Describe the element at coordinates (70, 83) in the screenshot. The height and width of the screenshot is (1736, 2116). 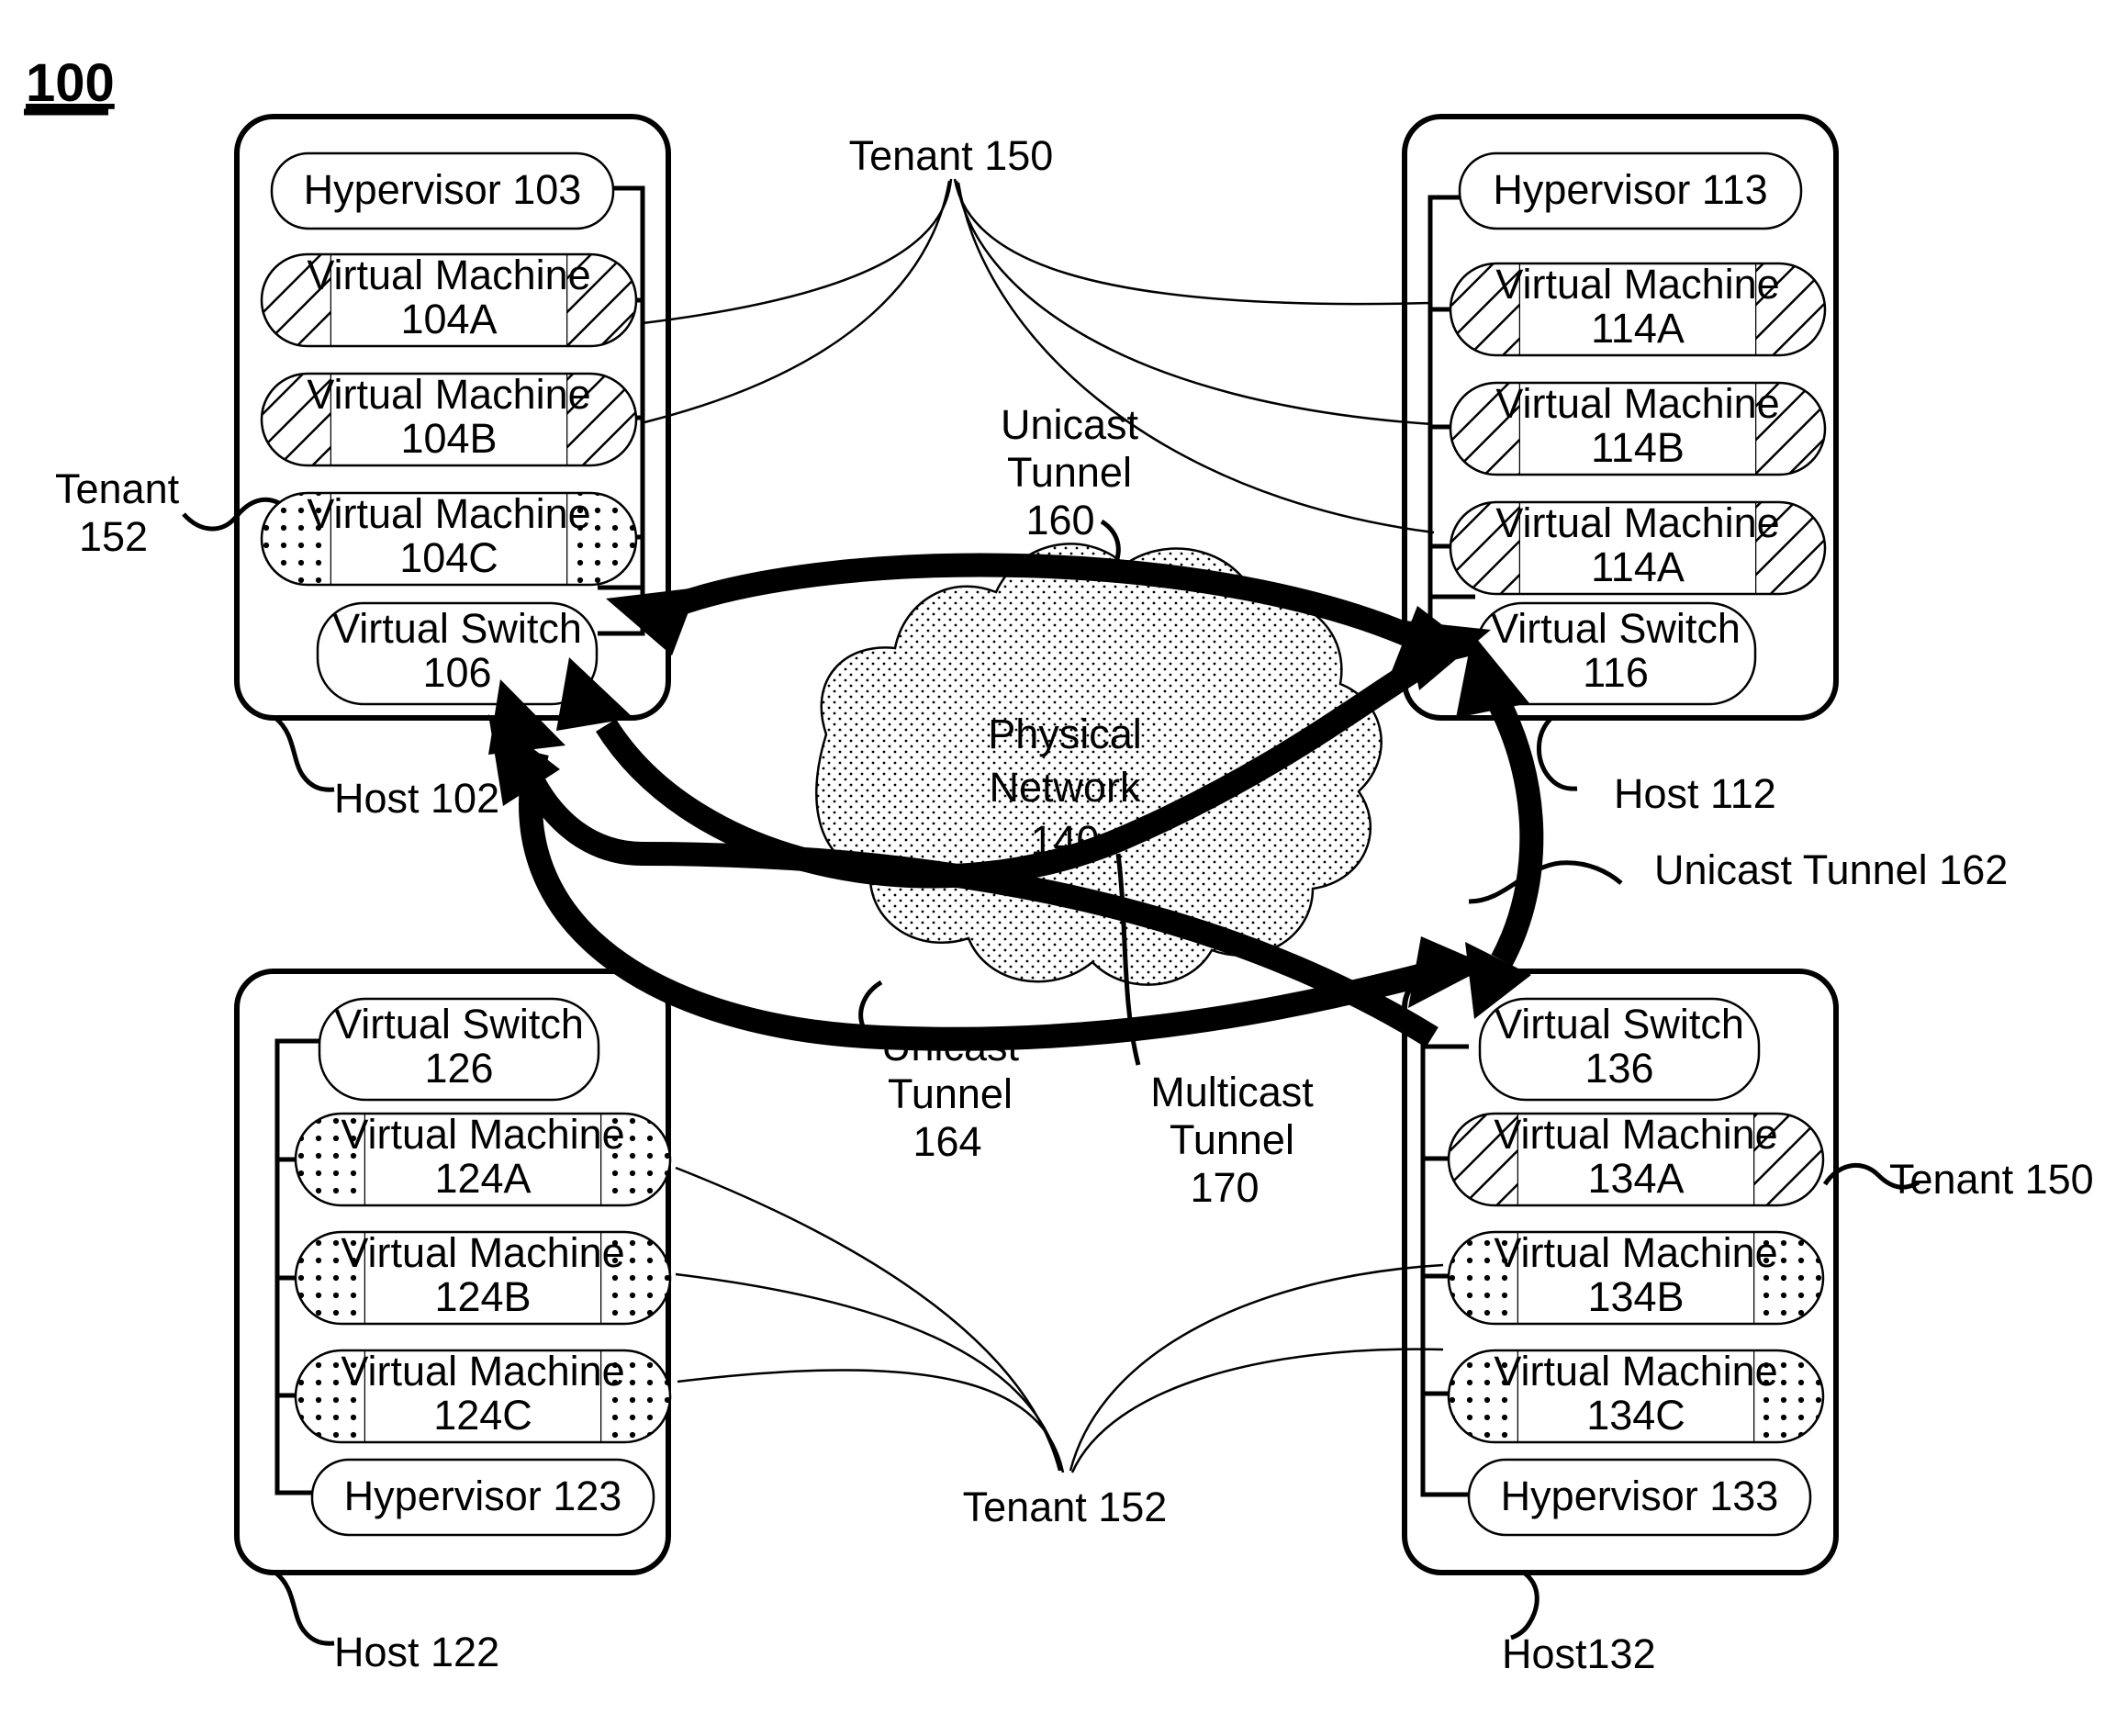
I see `figure-number: 100` at that location.